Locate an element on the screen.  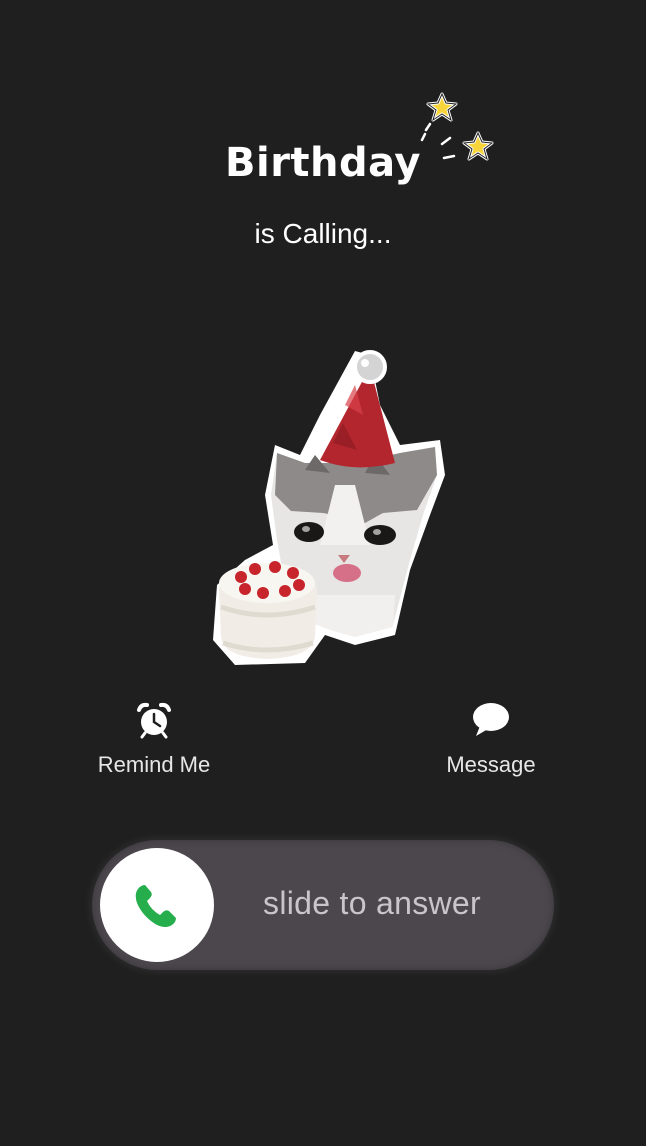
answer-knob is located at coordinates (157, 905).